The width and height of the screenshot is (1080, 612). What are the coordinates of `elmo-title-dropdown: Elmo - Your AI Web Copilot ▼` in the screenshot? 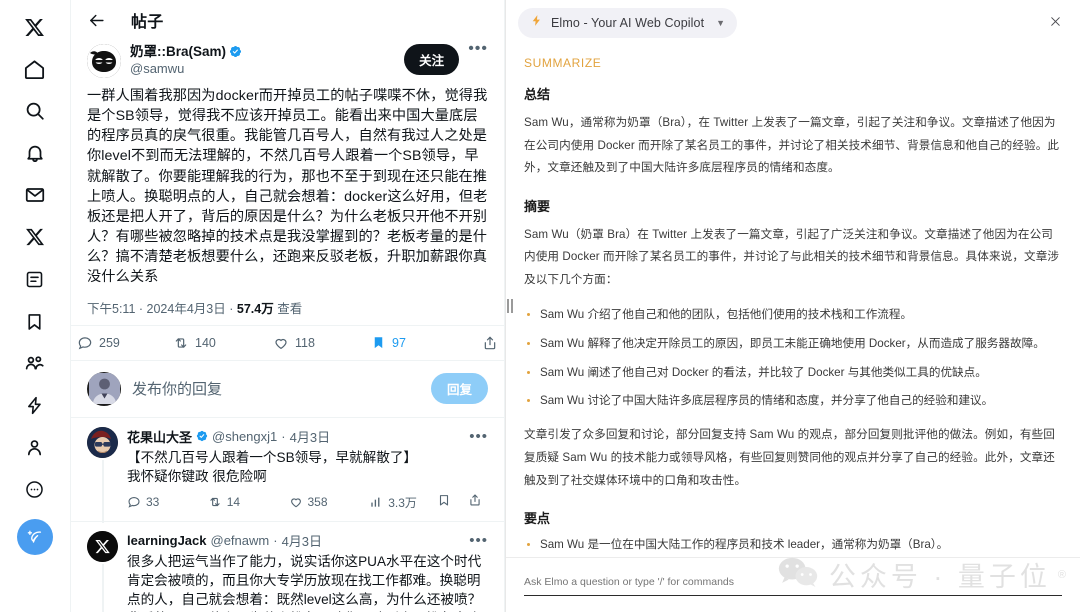 It's located at (628, 23).